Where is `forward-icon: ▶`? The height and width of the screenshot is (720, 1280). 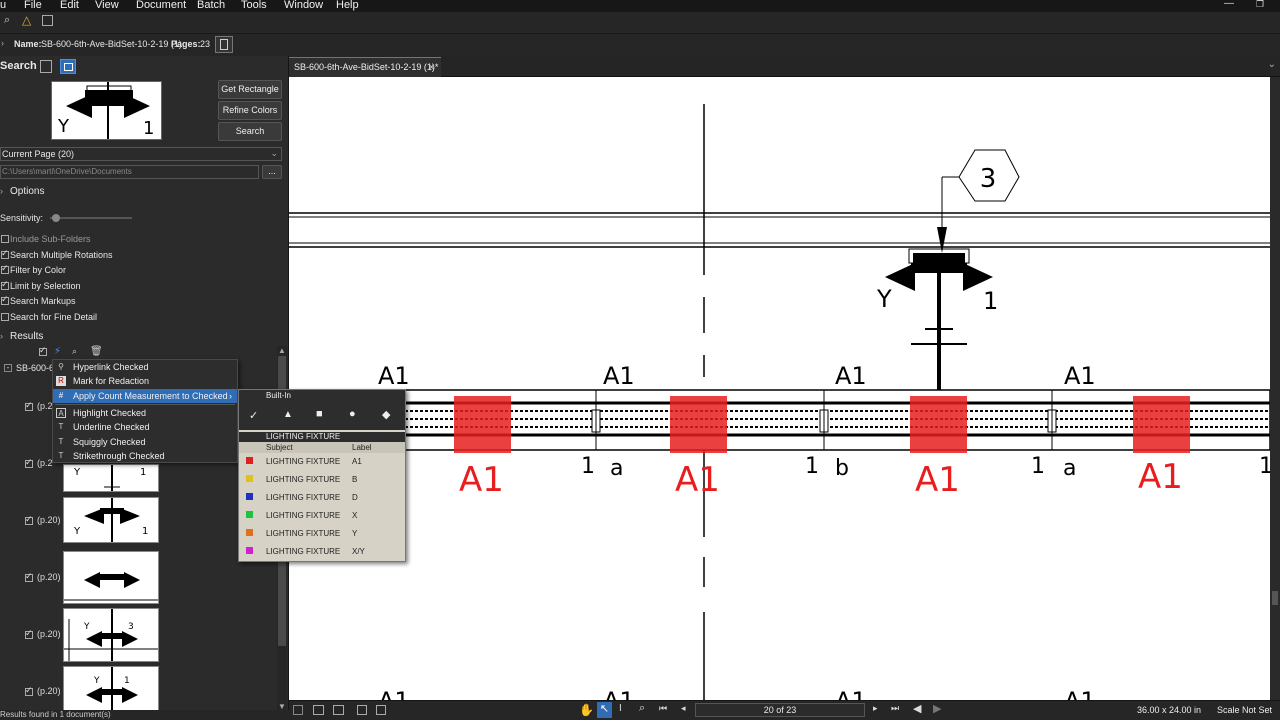
forward-icon: ▶ is located at coordinates (937, 708).